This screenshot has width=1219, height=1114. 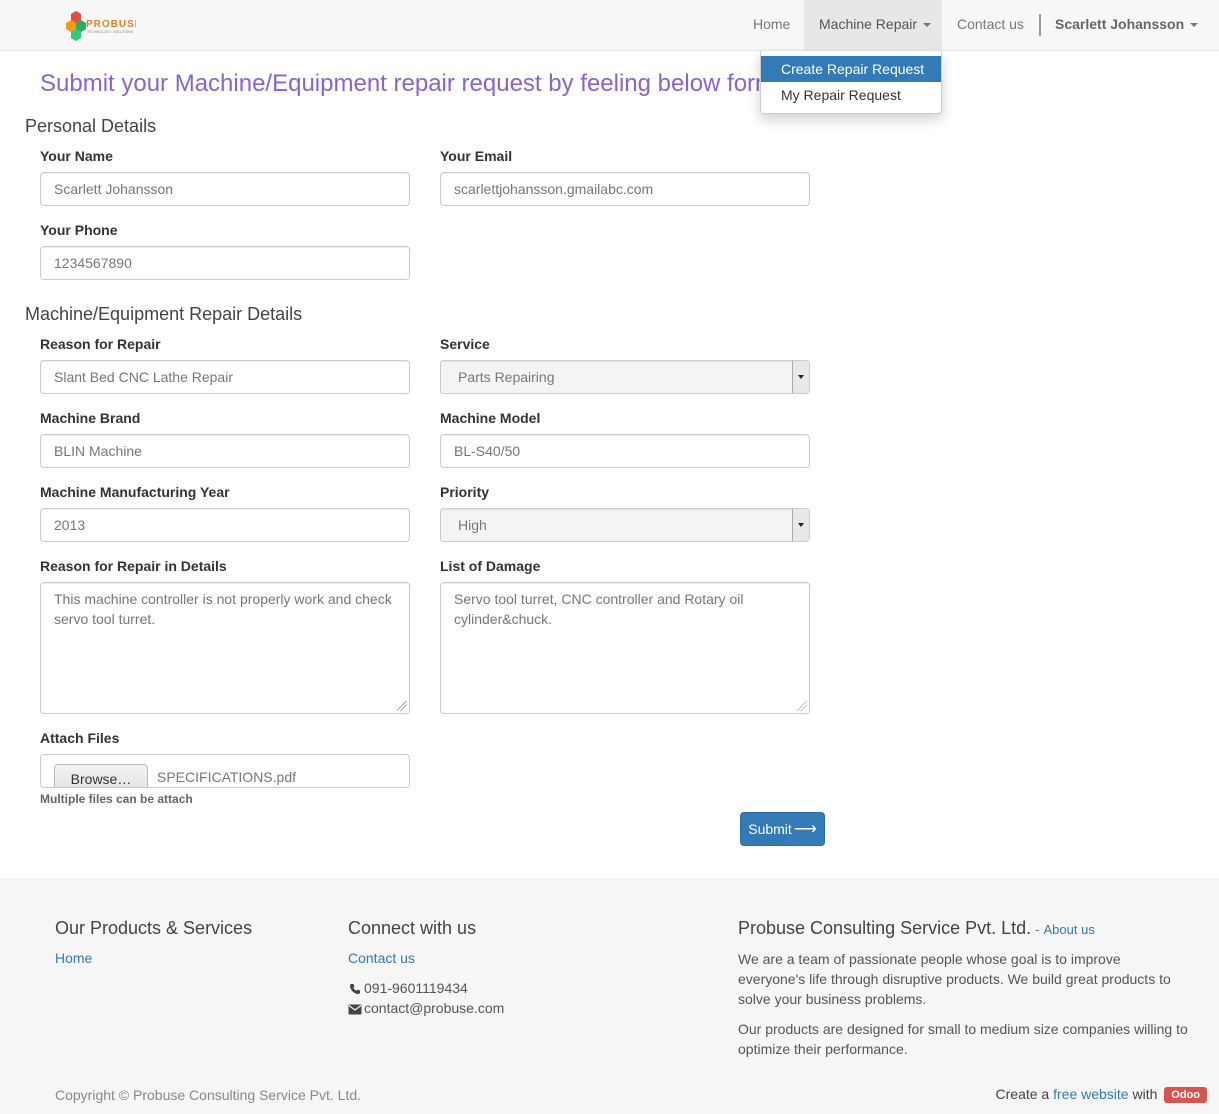 What do you see at coordinates (770, 829) in the screenshot?
I see `submit-label: Submit` at bounding box center [770, 829].